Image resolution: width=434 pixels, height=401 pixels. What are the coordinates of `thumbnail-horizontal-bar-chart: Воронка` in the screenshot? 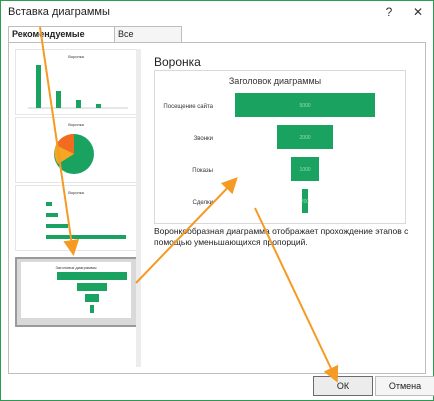 It's located at (76, 218).